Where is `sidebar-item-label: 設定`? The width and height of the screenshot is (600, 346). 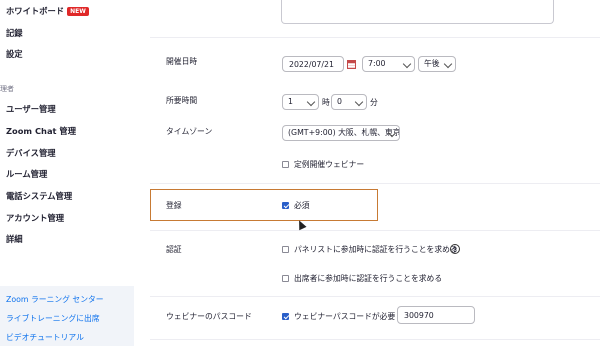 sidebar-item-label: 設定 is located at coordinates (14, 54).